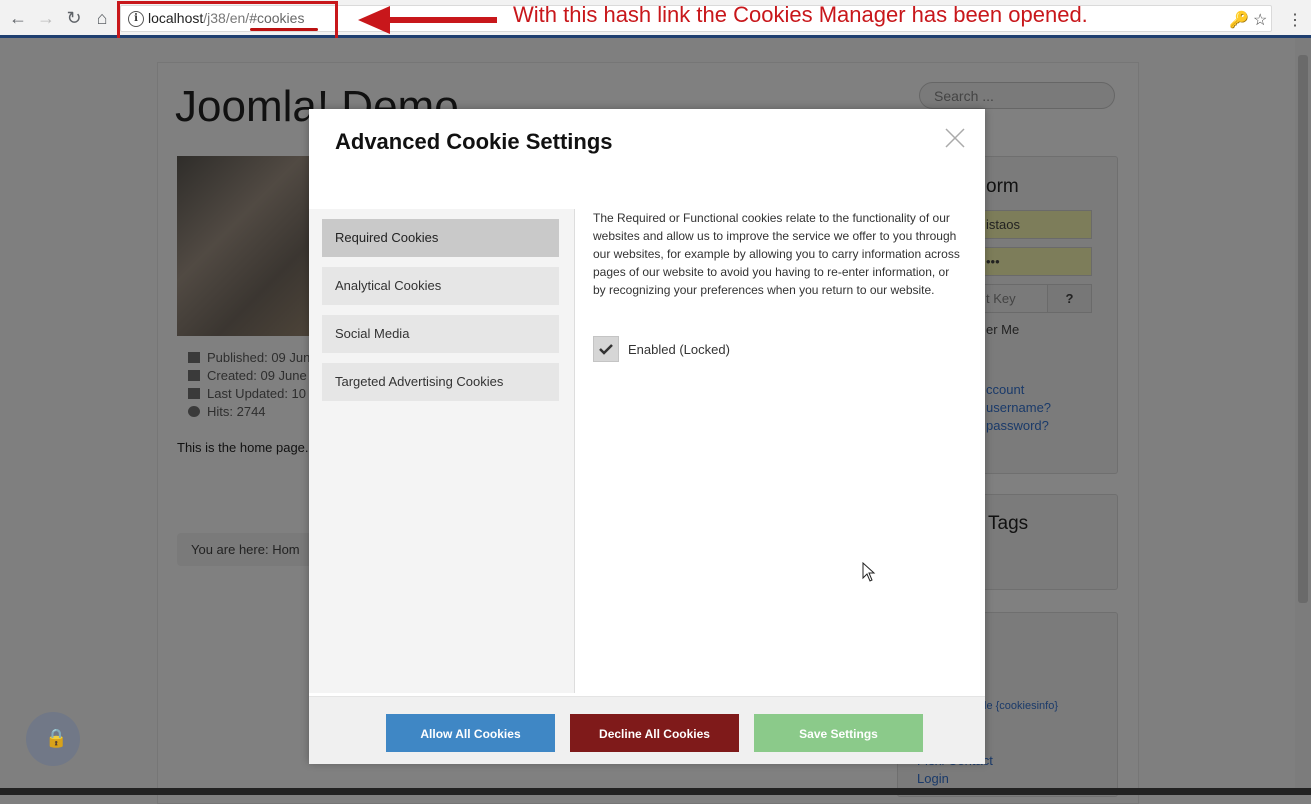  I want to click on forward-icon: →, so click(46, 18).